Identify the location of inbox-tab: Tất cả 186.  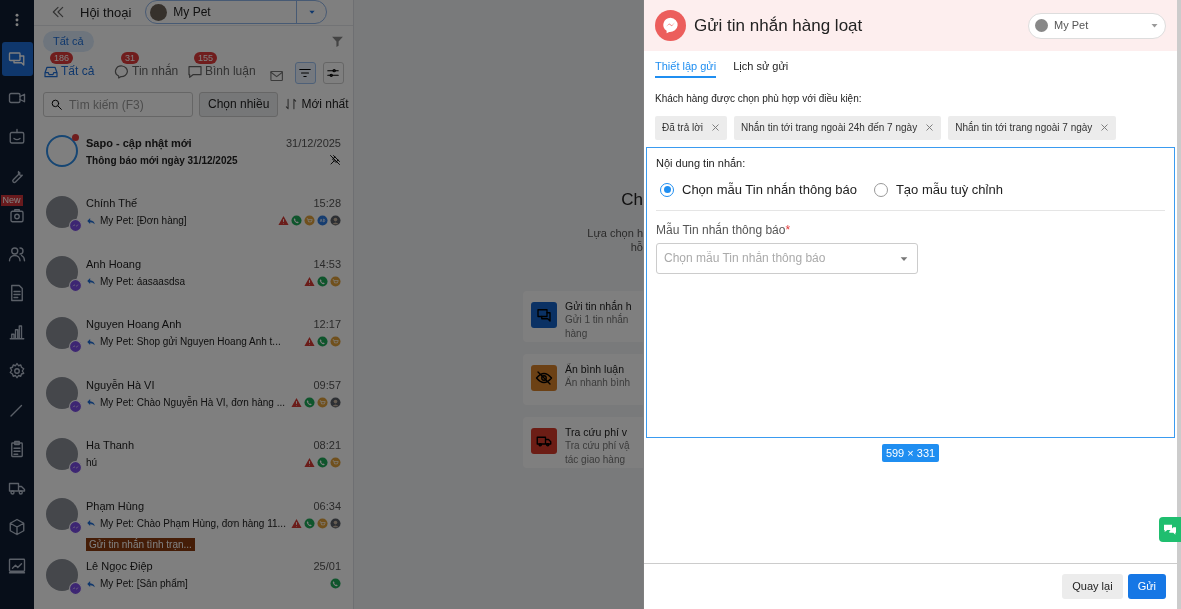
(77, 67).